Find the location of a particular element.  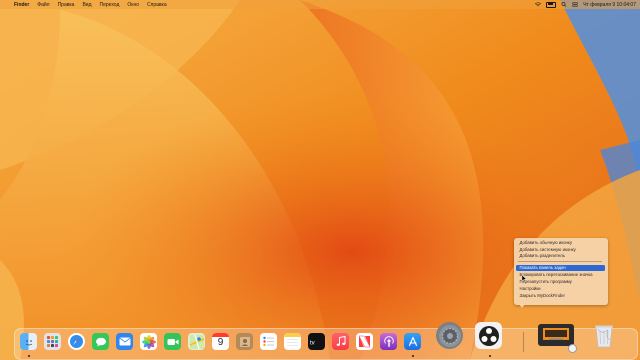

mouse-cursor-icon is located at coordinates (524, 278).